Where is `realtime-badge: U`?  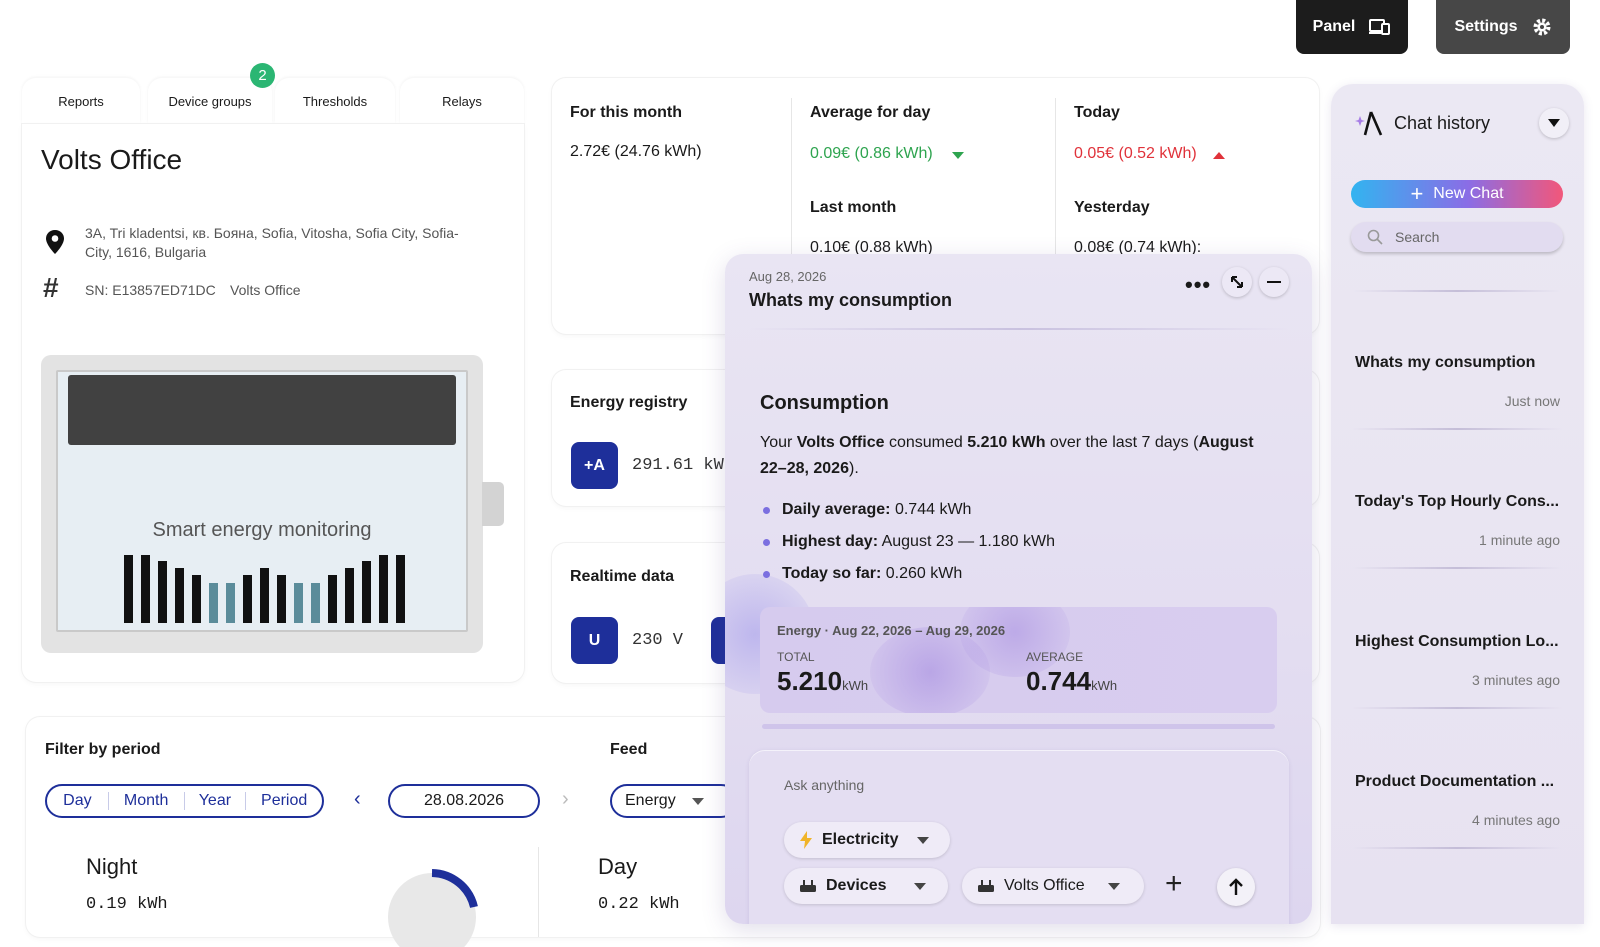
realtime-badge: U is located at coordinates (594, 640).